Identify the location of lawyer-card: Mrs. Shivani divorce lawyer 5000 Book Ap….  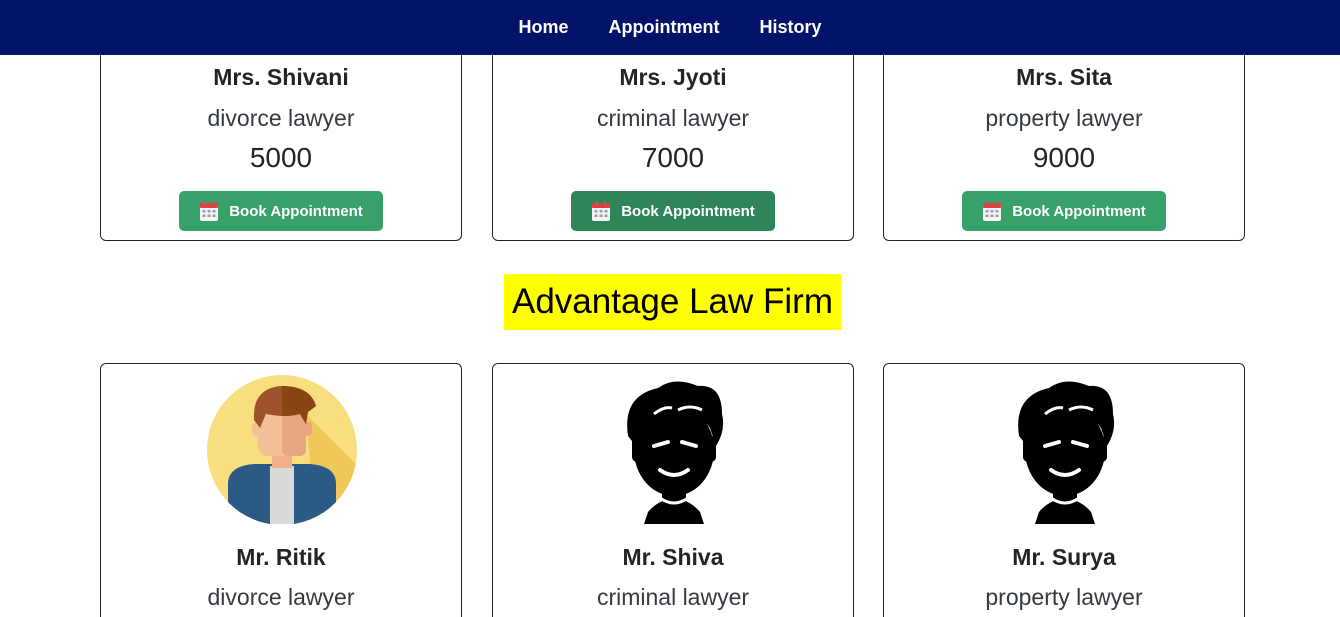
(281, 135).